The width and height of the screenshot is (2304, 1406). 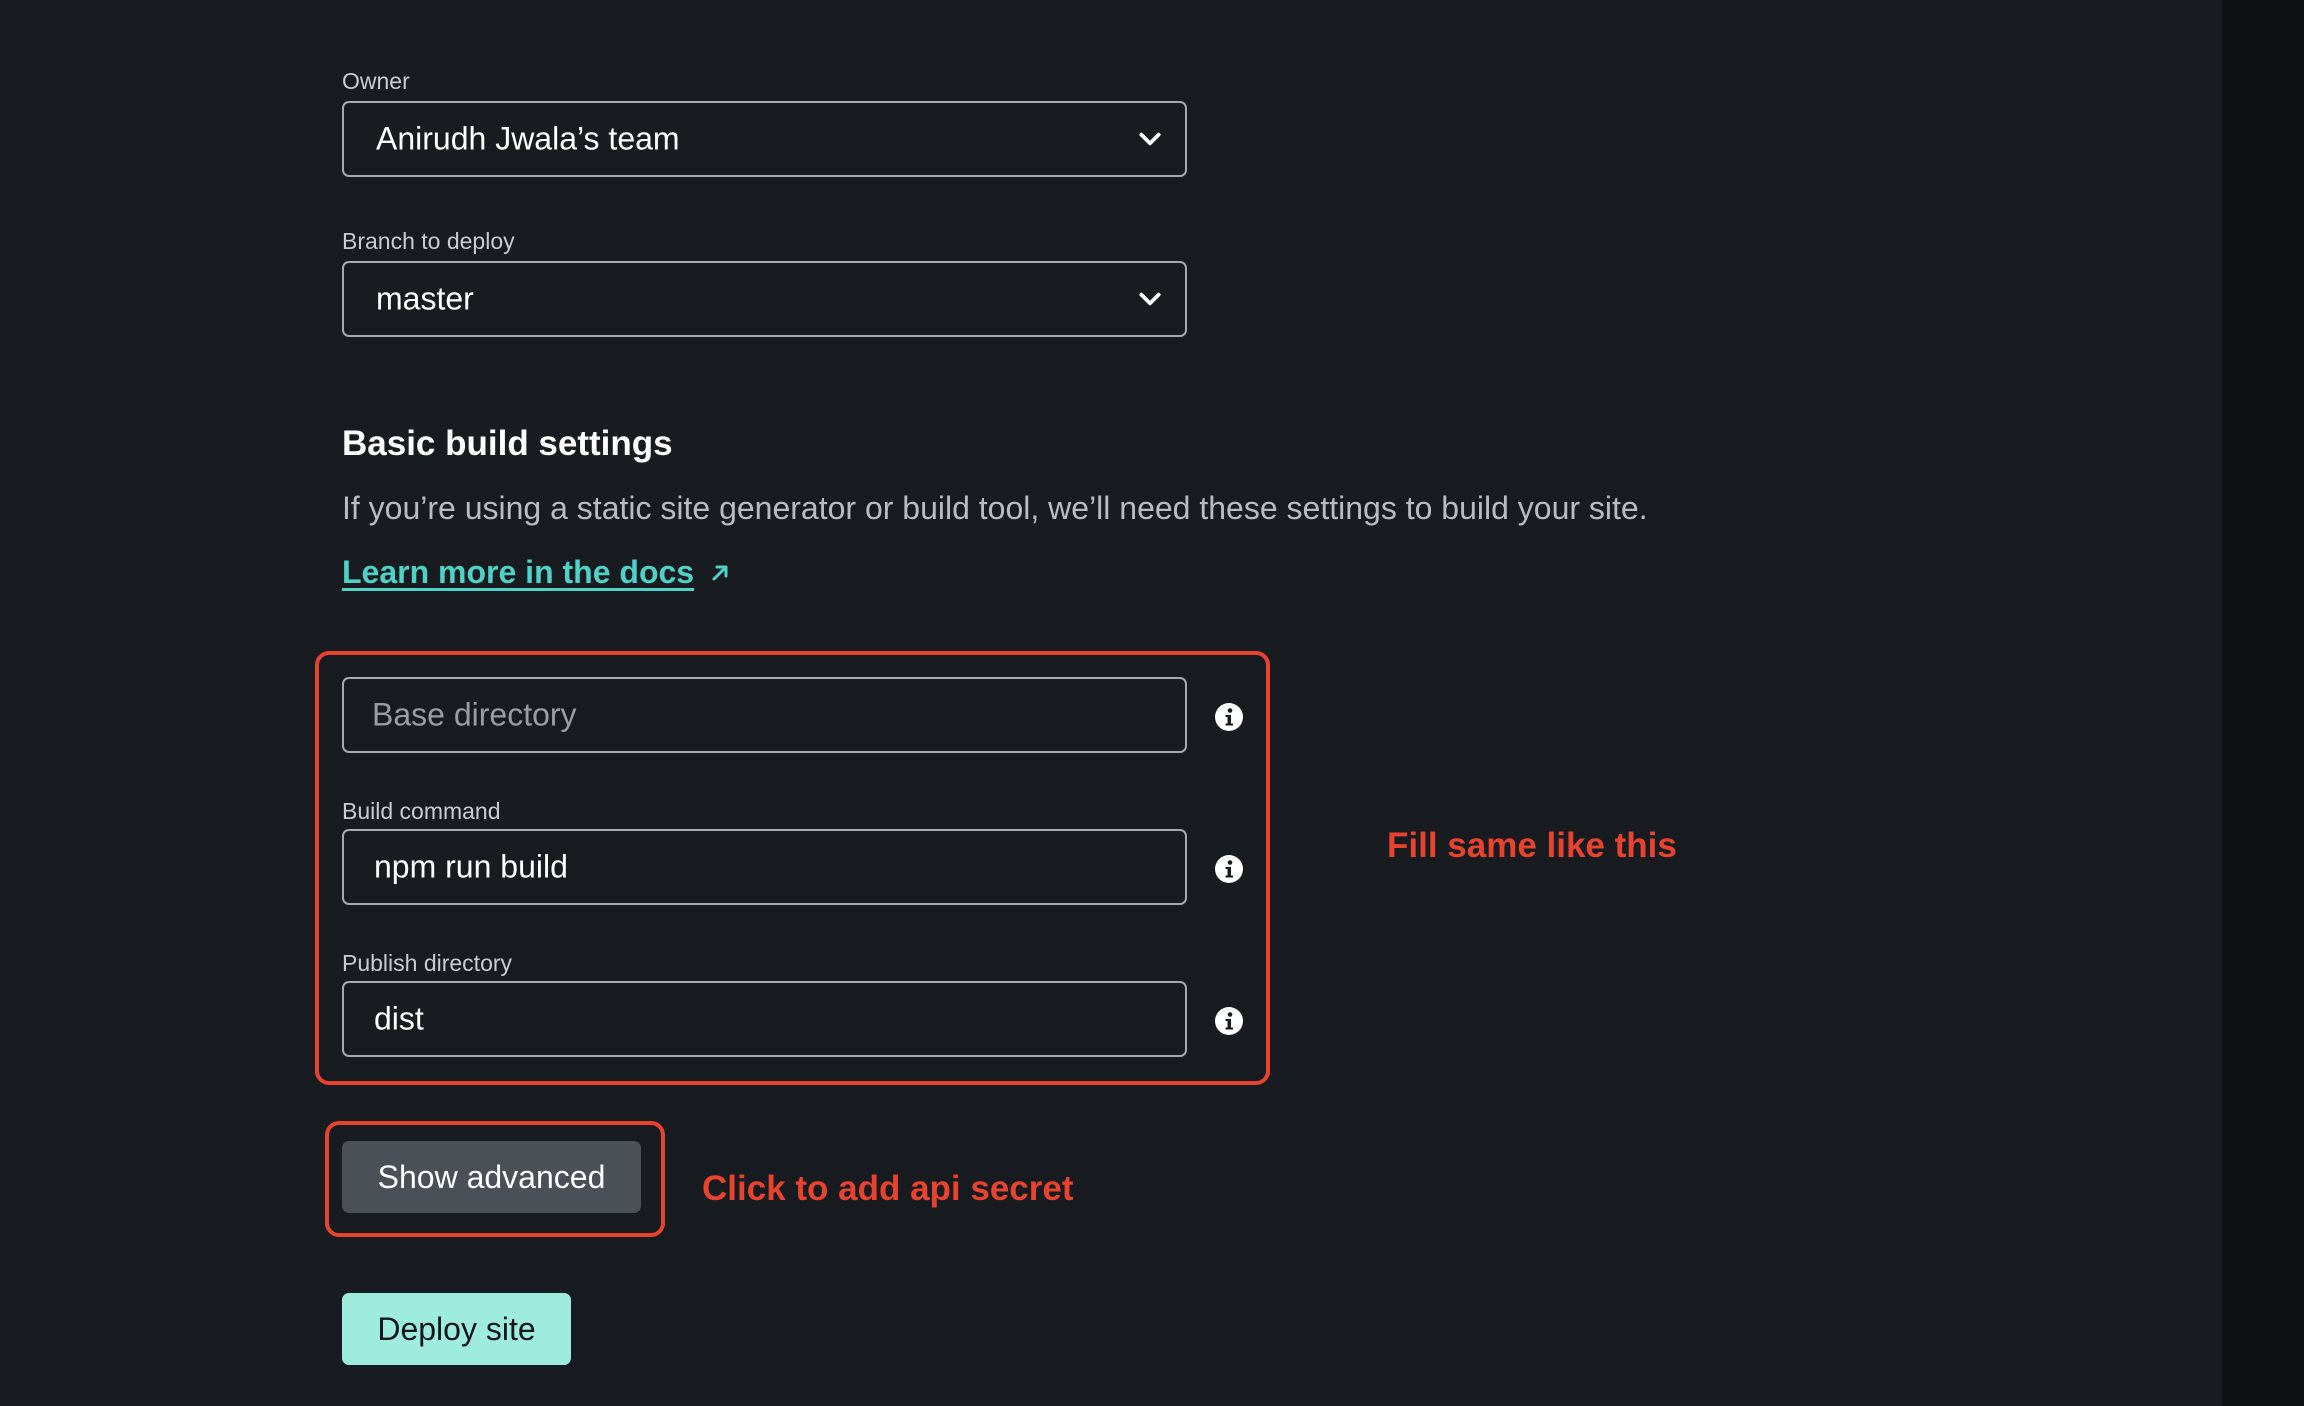 I want to click on docs-link-label: Learn more in the docs, so click(x=518, y=572).